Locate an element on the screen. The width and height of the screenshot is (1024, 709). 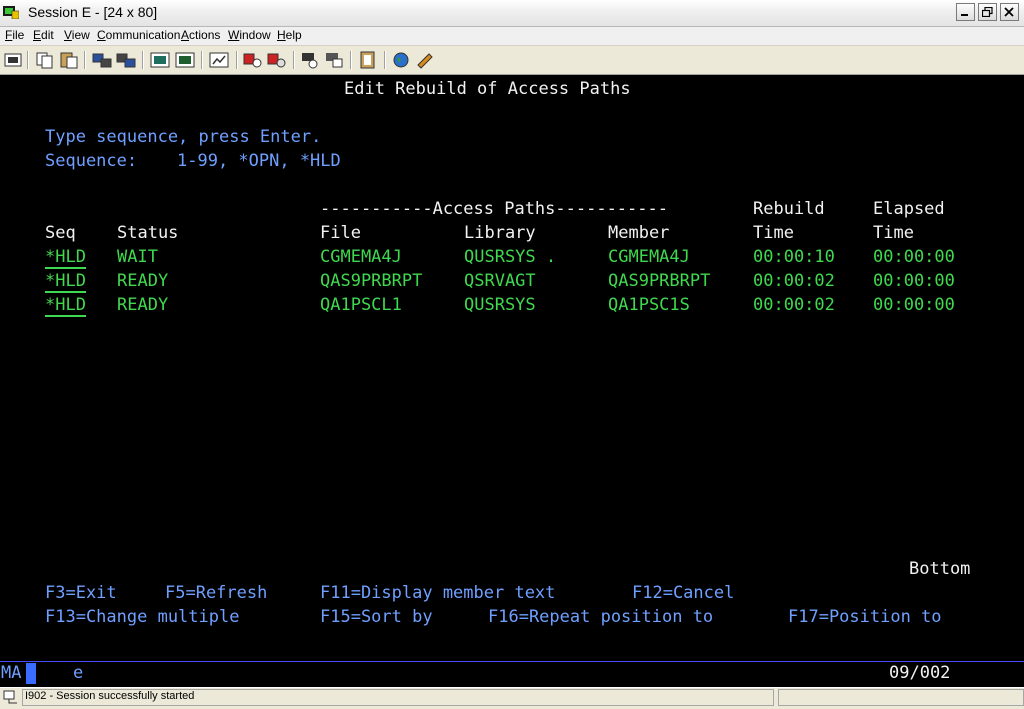
f11-key-label: F11=Display member text is located at coordinates (437, 593).